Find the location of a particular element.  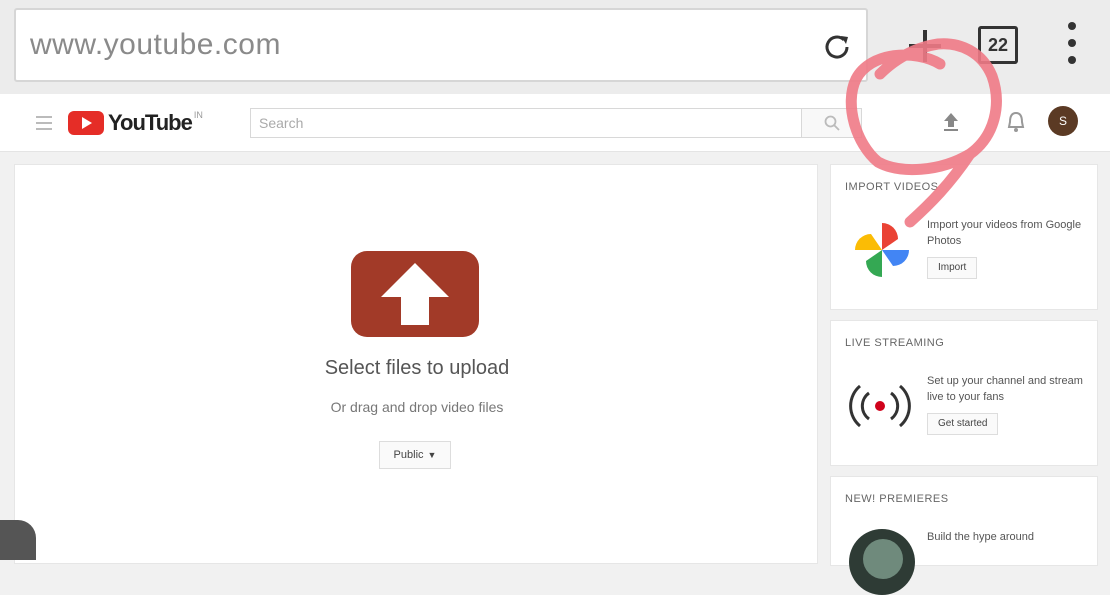

avatar: S is located at coordinates (1063, 121).